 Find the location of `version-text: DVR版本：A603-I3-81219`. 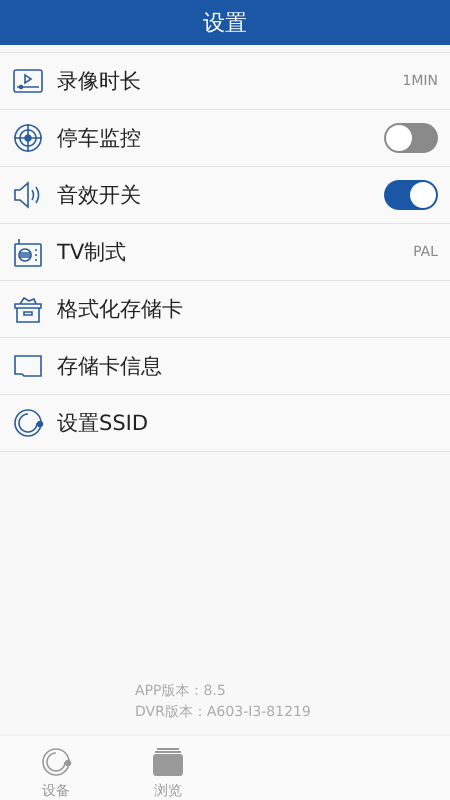

version-text: DVR版本：A603-I3-81219 is located at coordinates (223, 712).